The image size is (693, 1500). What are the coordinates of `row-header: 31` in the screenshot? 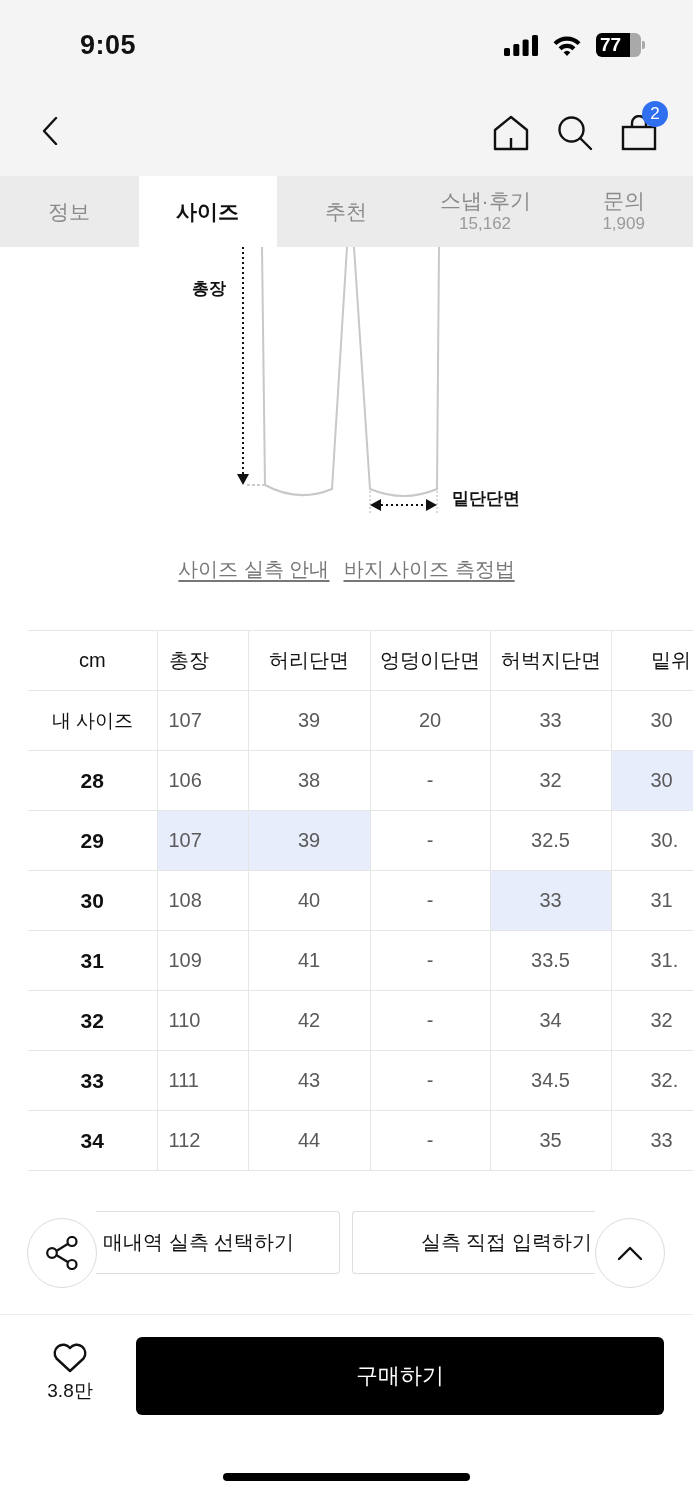 It's located at (92, 960).